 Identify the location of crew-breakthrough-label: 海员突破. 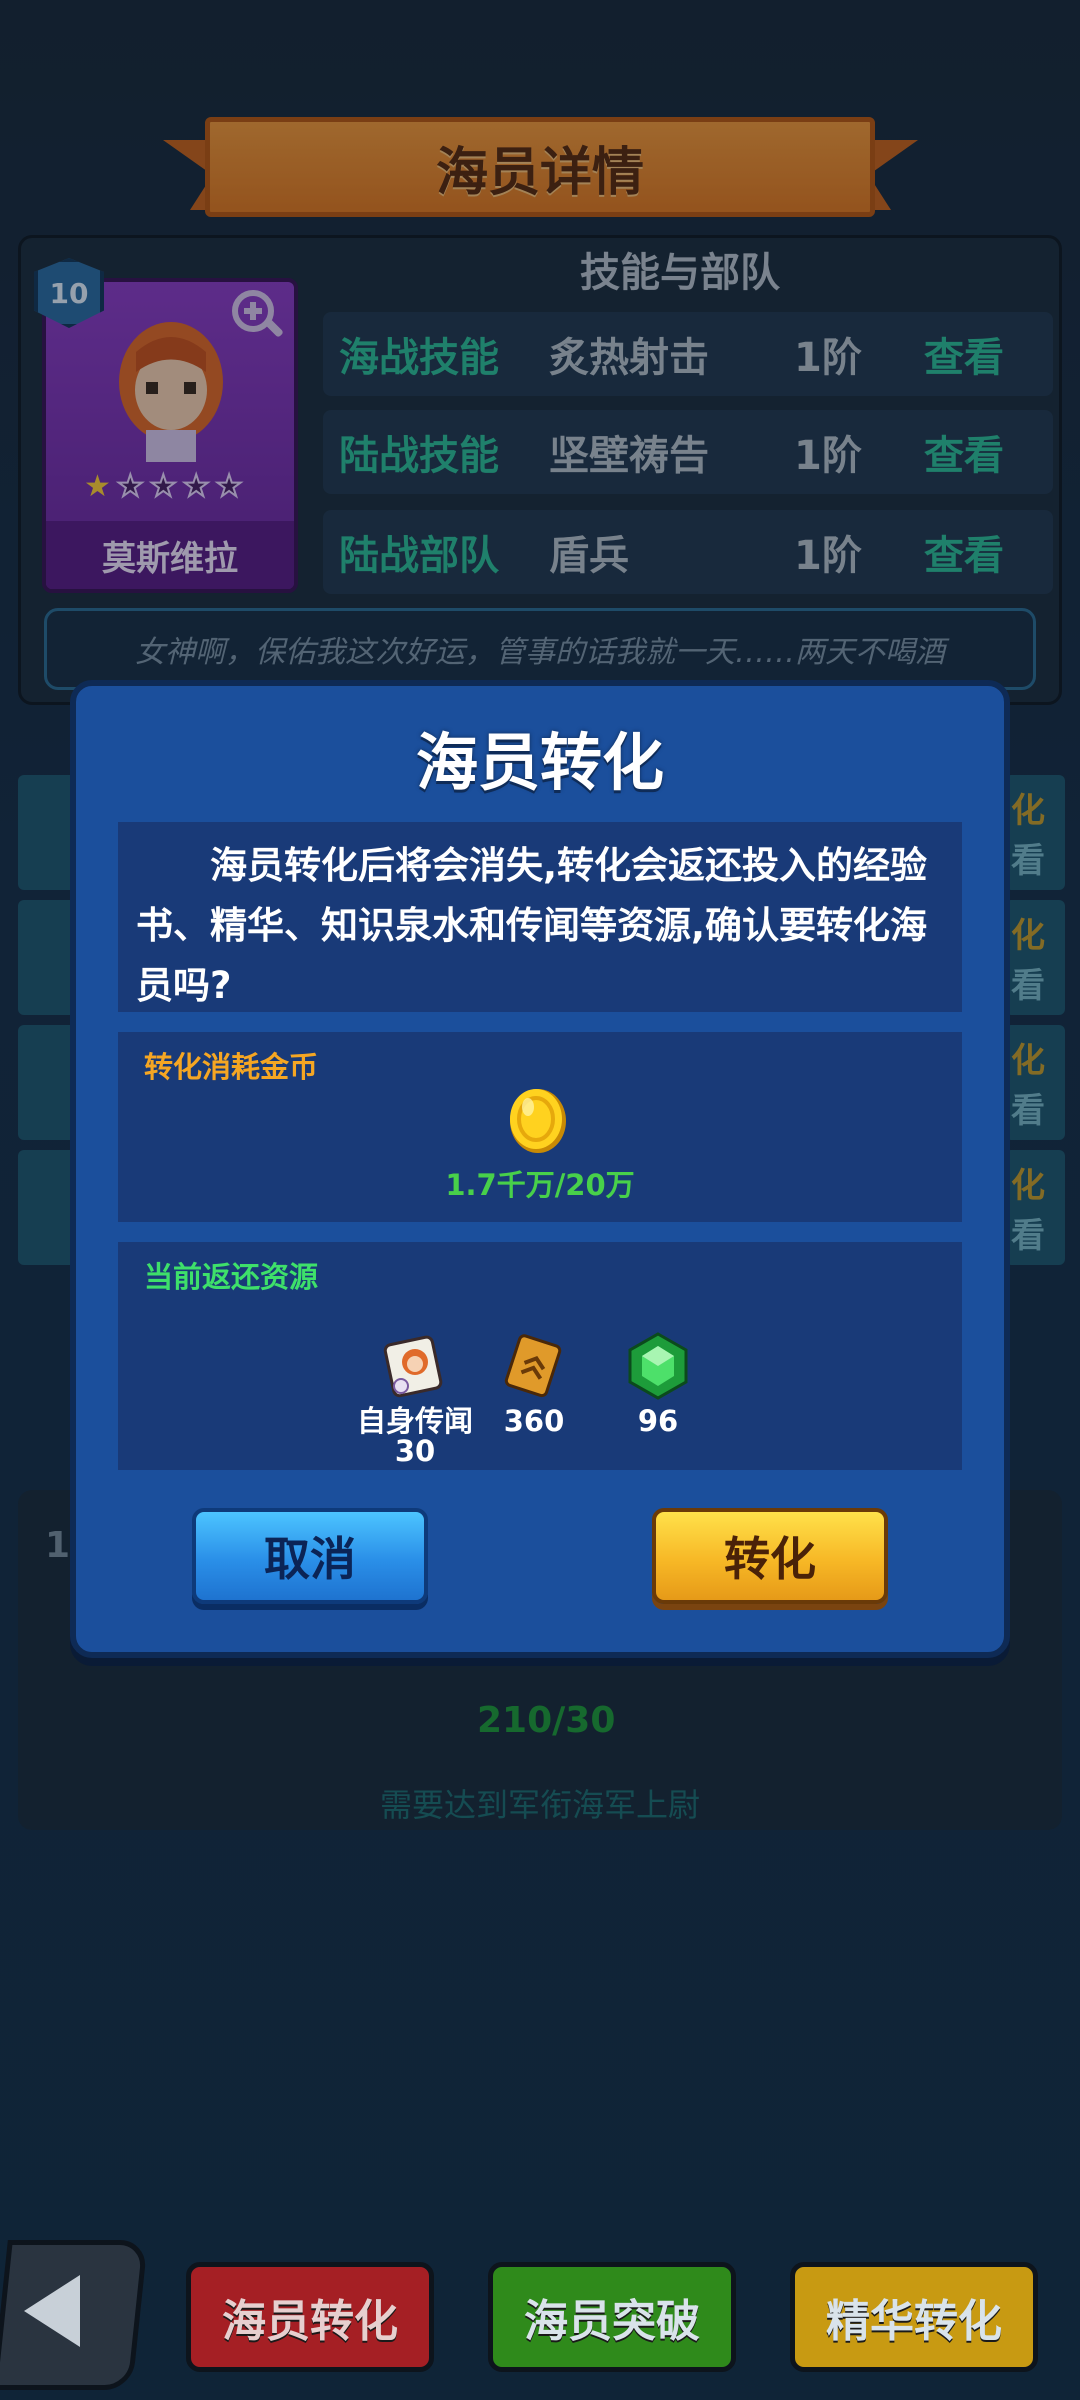
(612, 2321).